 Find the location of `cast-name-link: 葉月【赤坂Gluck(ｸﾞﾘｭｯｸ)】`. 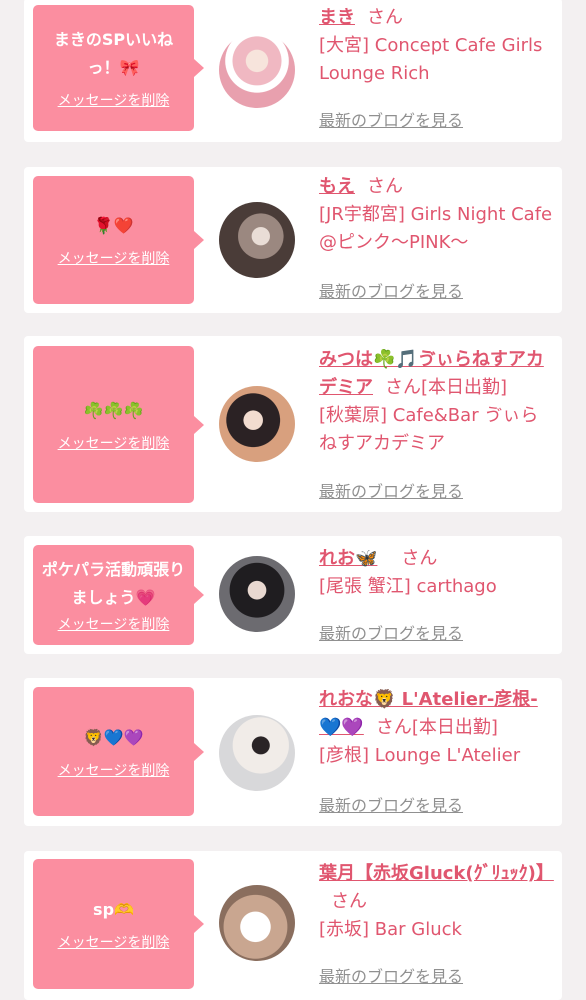

cast-name-link: 葉月【赤坂Gluck(ｸﾞﾘｭｯｸ)】 is located at coordinates (436, 873).